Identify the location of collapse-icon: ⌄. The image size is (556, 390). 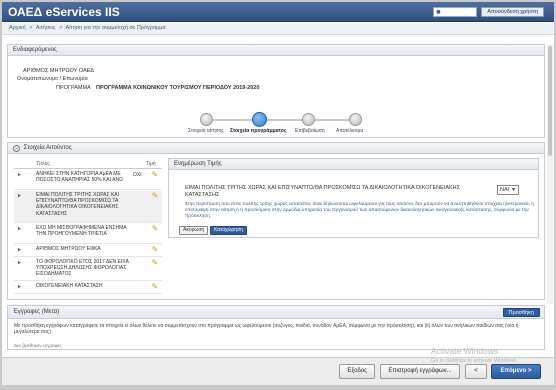
(16, 148).